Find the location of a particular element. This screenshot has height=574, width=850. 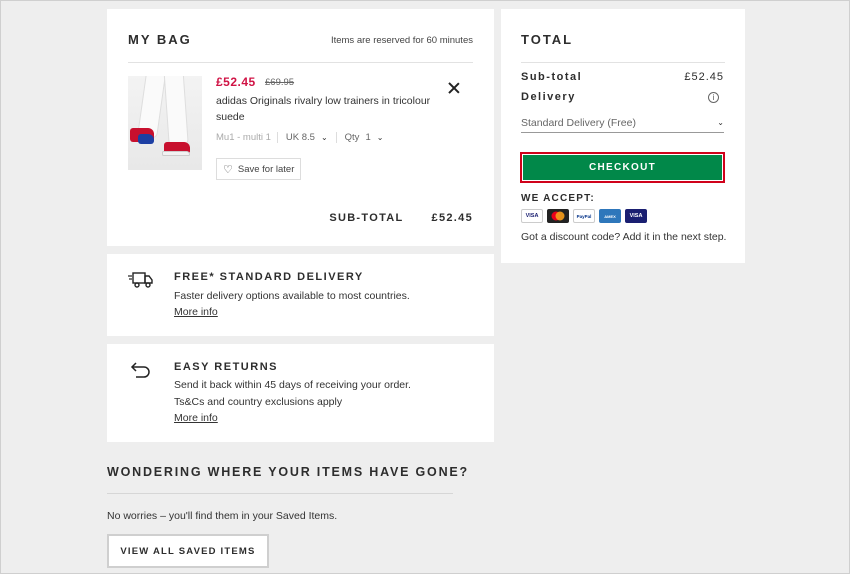

delivery-label: Delivery is located at coordinates (548, 97).